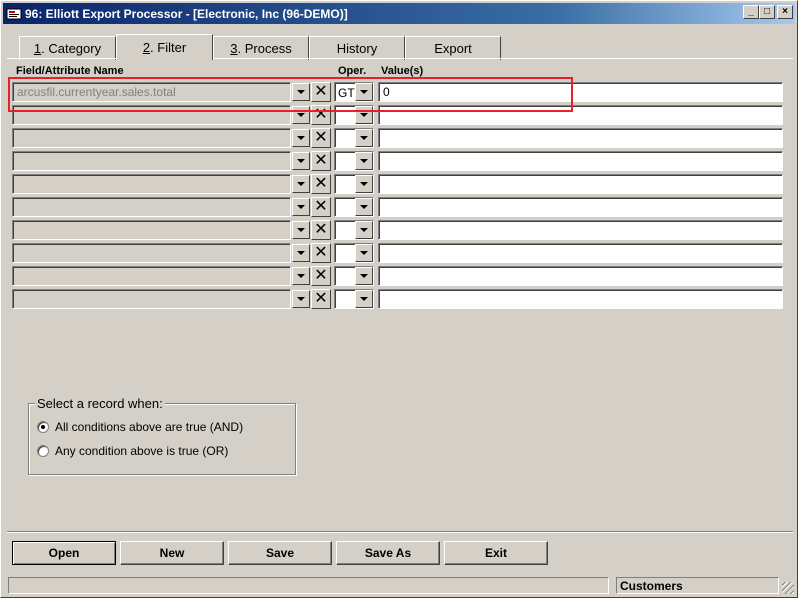  Describe the element at coordinates (67, 48) in the screenshot. I see `tab-category: 1. Category` at that location.